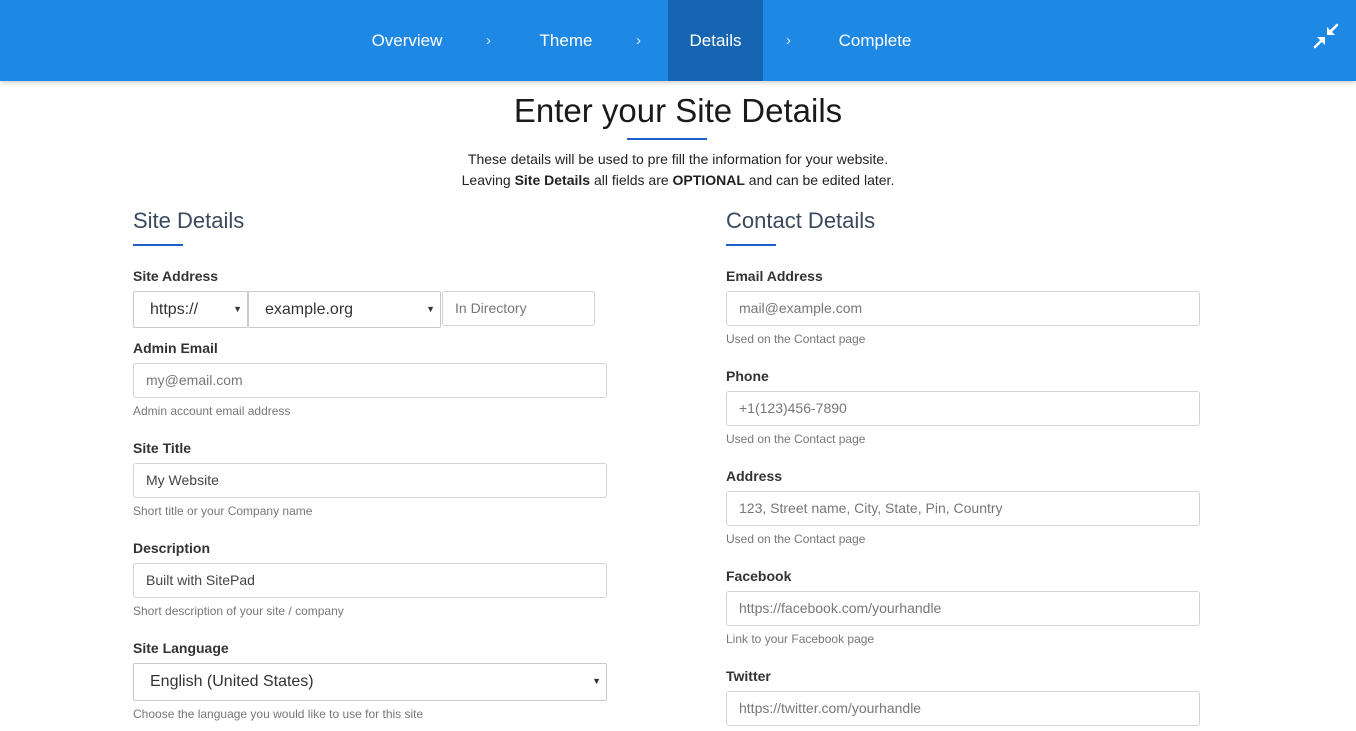  Describe the element at coordinates (631, 180) in the screenshot. I see `intro-text: all fields are` at that location.